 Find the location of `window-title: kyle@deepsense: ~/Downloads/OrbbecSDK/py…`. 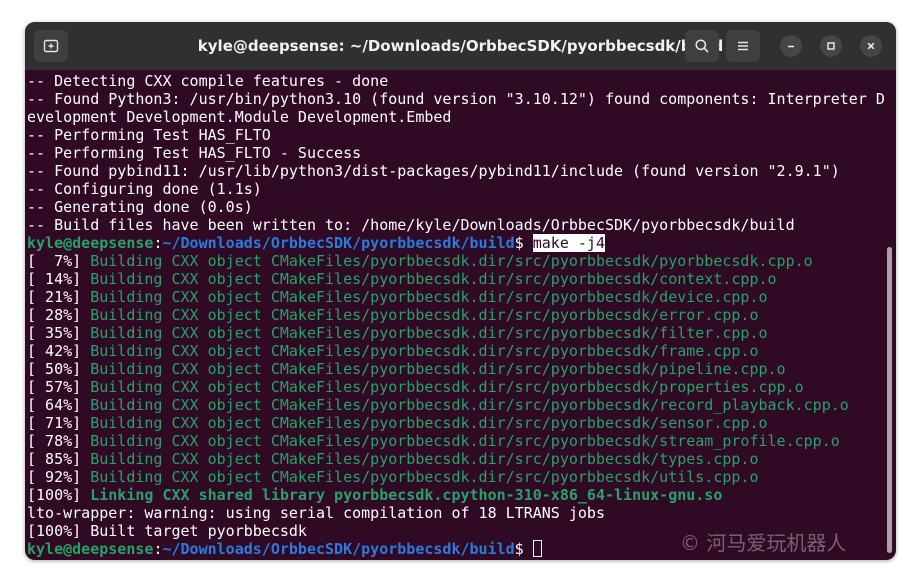

window-title: kyle@deepsense: ~/Downloads/OrbbecSDK/py… is located at coordinates (460, 46).